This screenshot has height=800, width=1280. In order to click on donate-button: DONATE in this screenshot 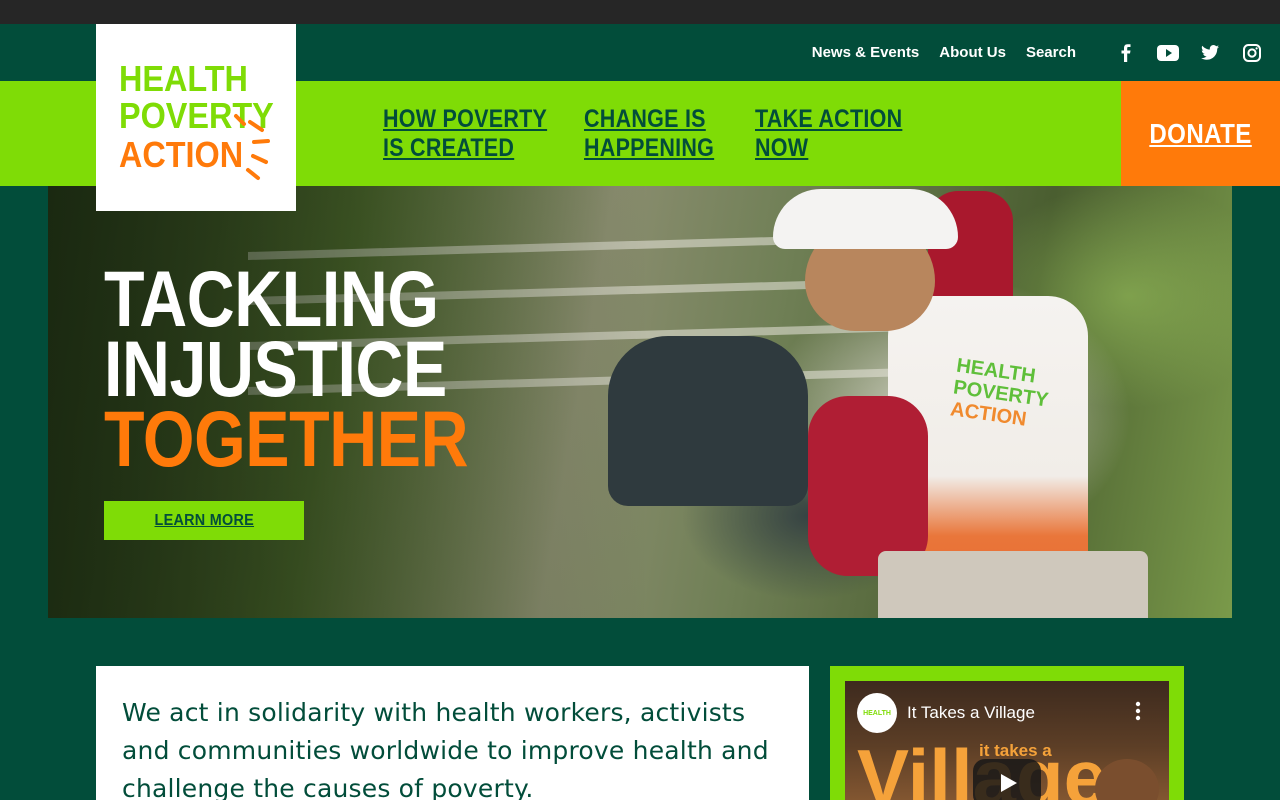, I will do `click(1200, 133)`.